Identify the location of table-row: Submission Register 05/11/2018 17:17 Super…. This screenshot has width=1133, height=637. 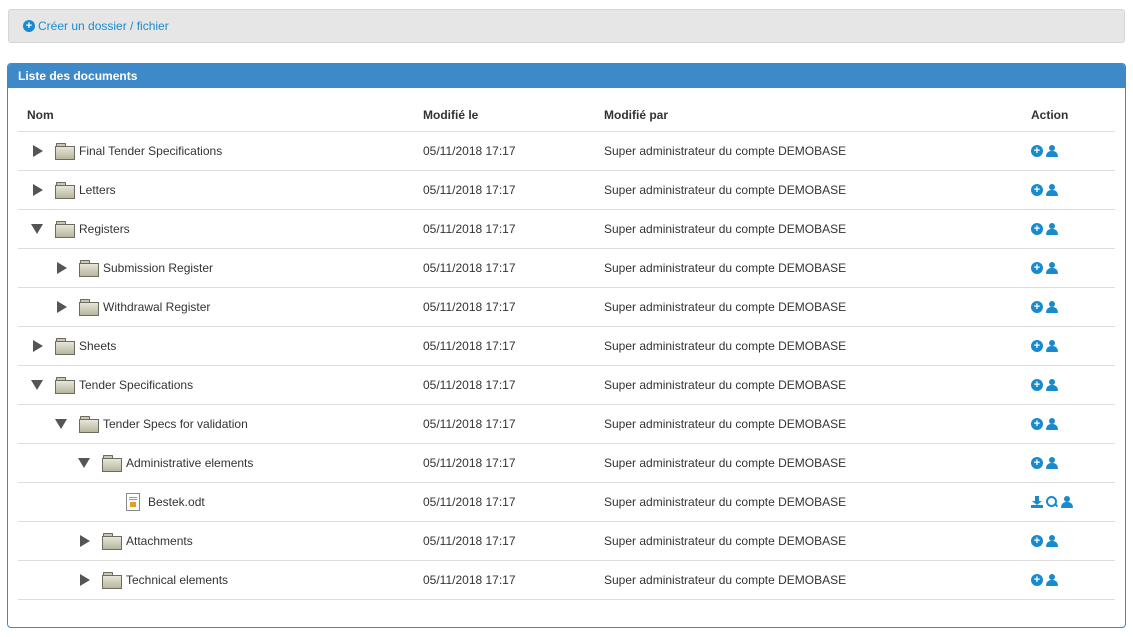
(566, 268).